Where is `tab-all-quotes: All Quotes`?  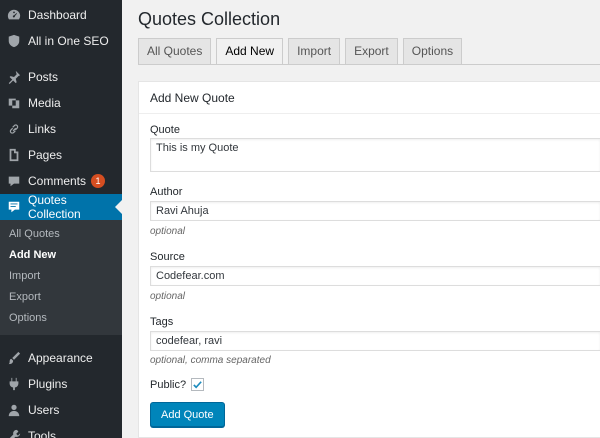 tab-all-quotes: All Quotes is located at coordinates (175, 51).